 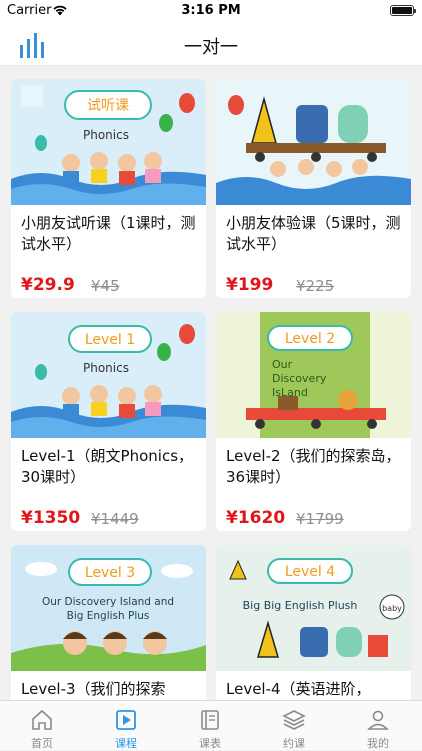 I want to click on course-name: Level-3（我们的探索, so click(x=93, y=689).